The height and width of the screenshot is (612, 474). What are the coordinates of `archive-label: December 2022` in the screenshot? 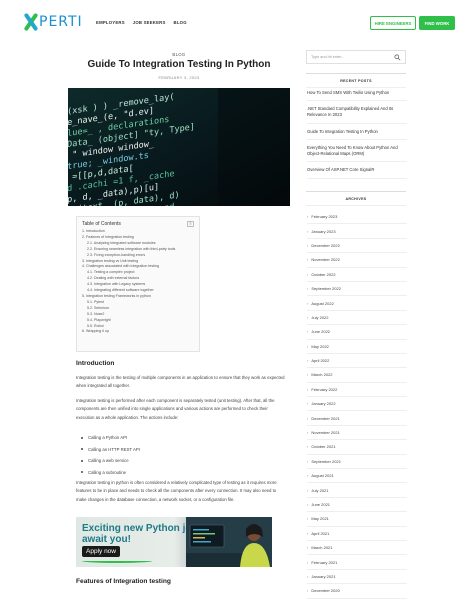 It's located at (325, 245).